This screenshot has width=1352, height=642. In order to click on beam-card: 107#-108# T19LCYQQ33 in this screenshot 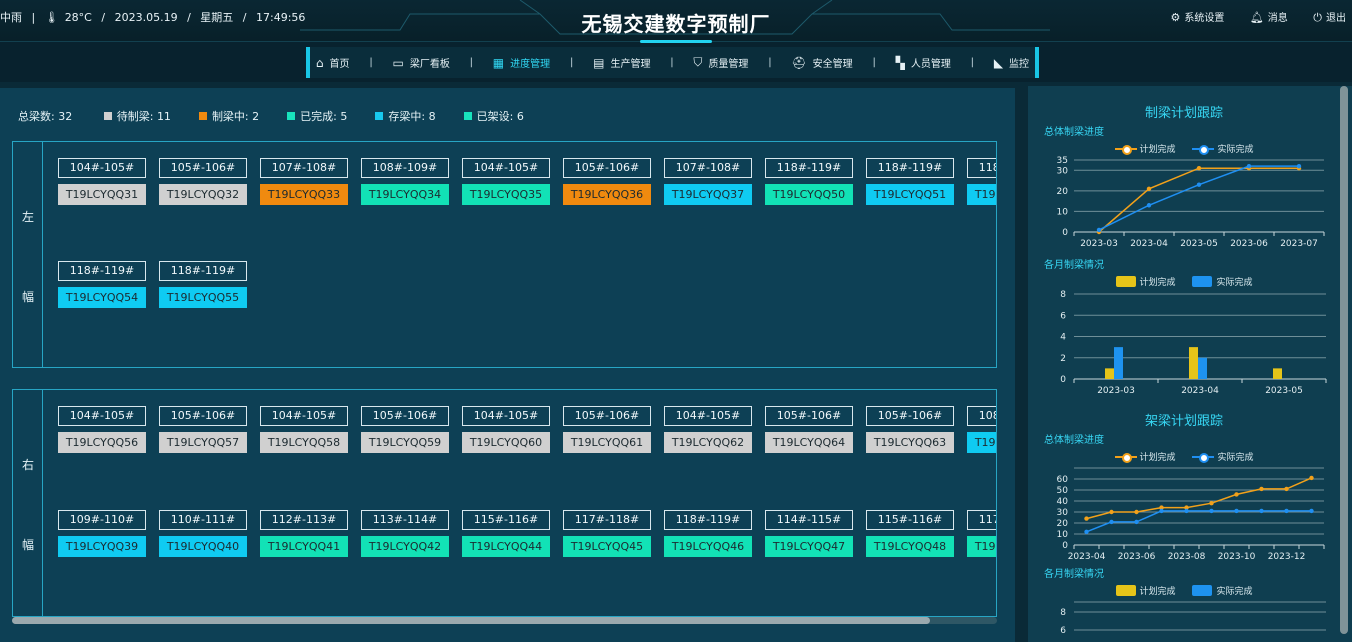, I will do `click(305, 181)`.